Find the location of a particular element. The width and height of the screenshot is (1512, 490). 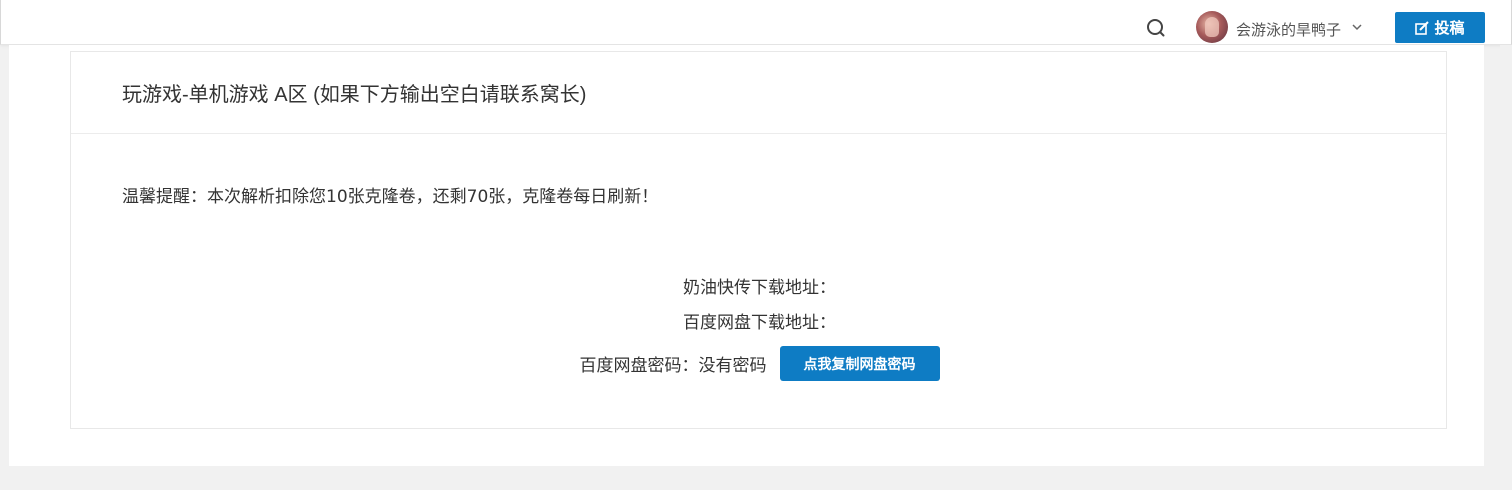

search-icon is located at coordinates (1156, 28).